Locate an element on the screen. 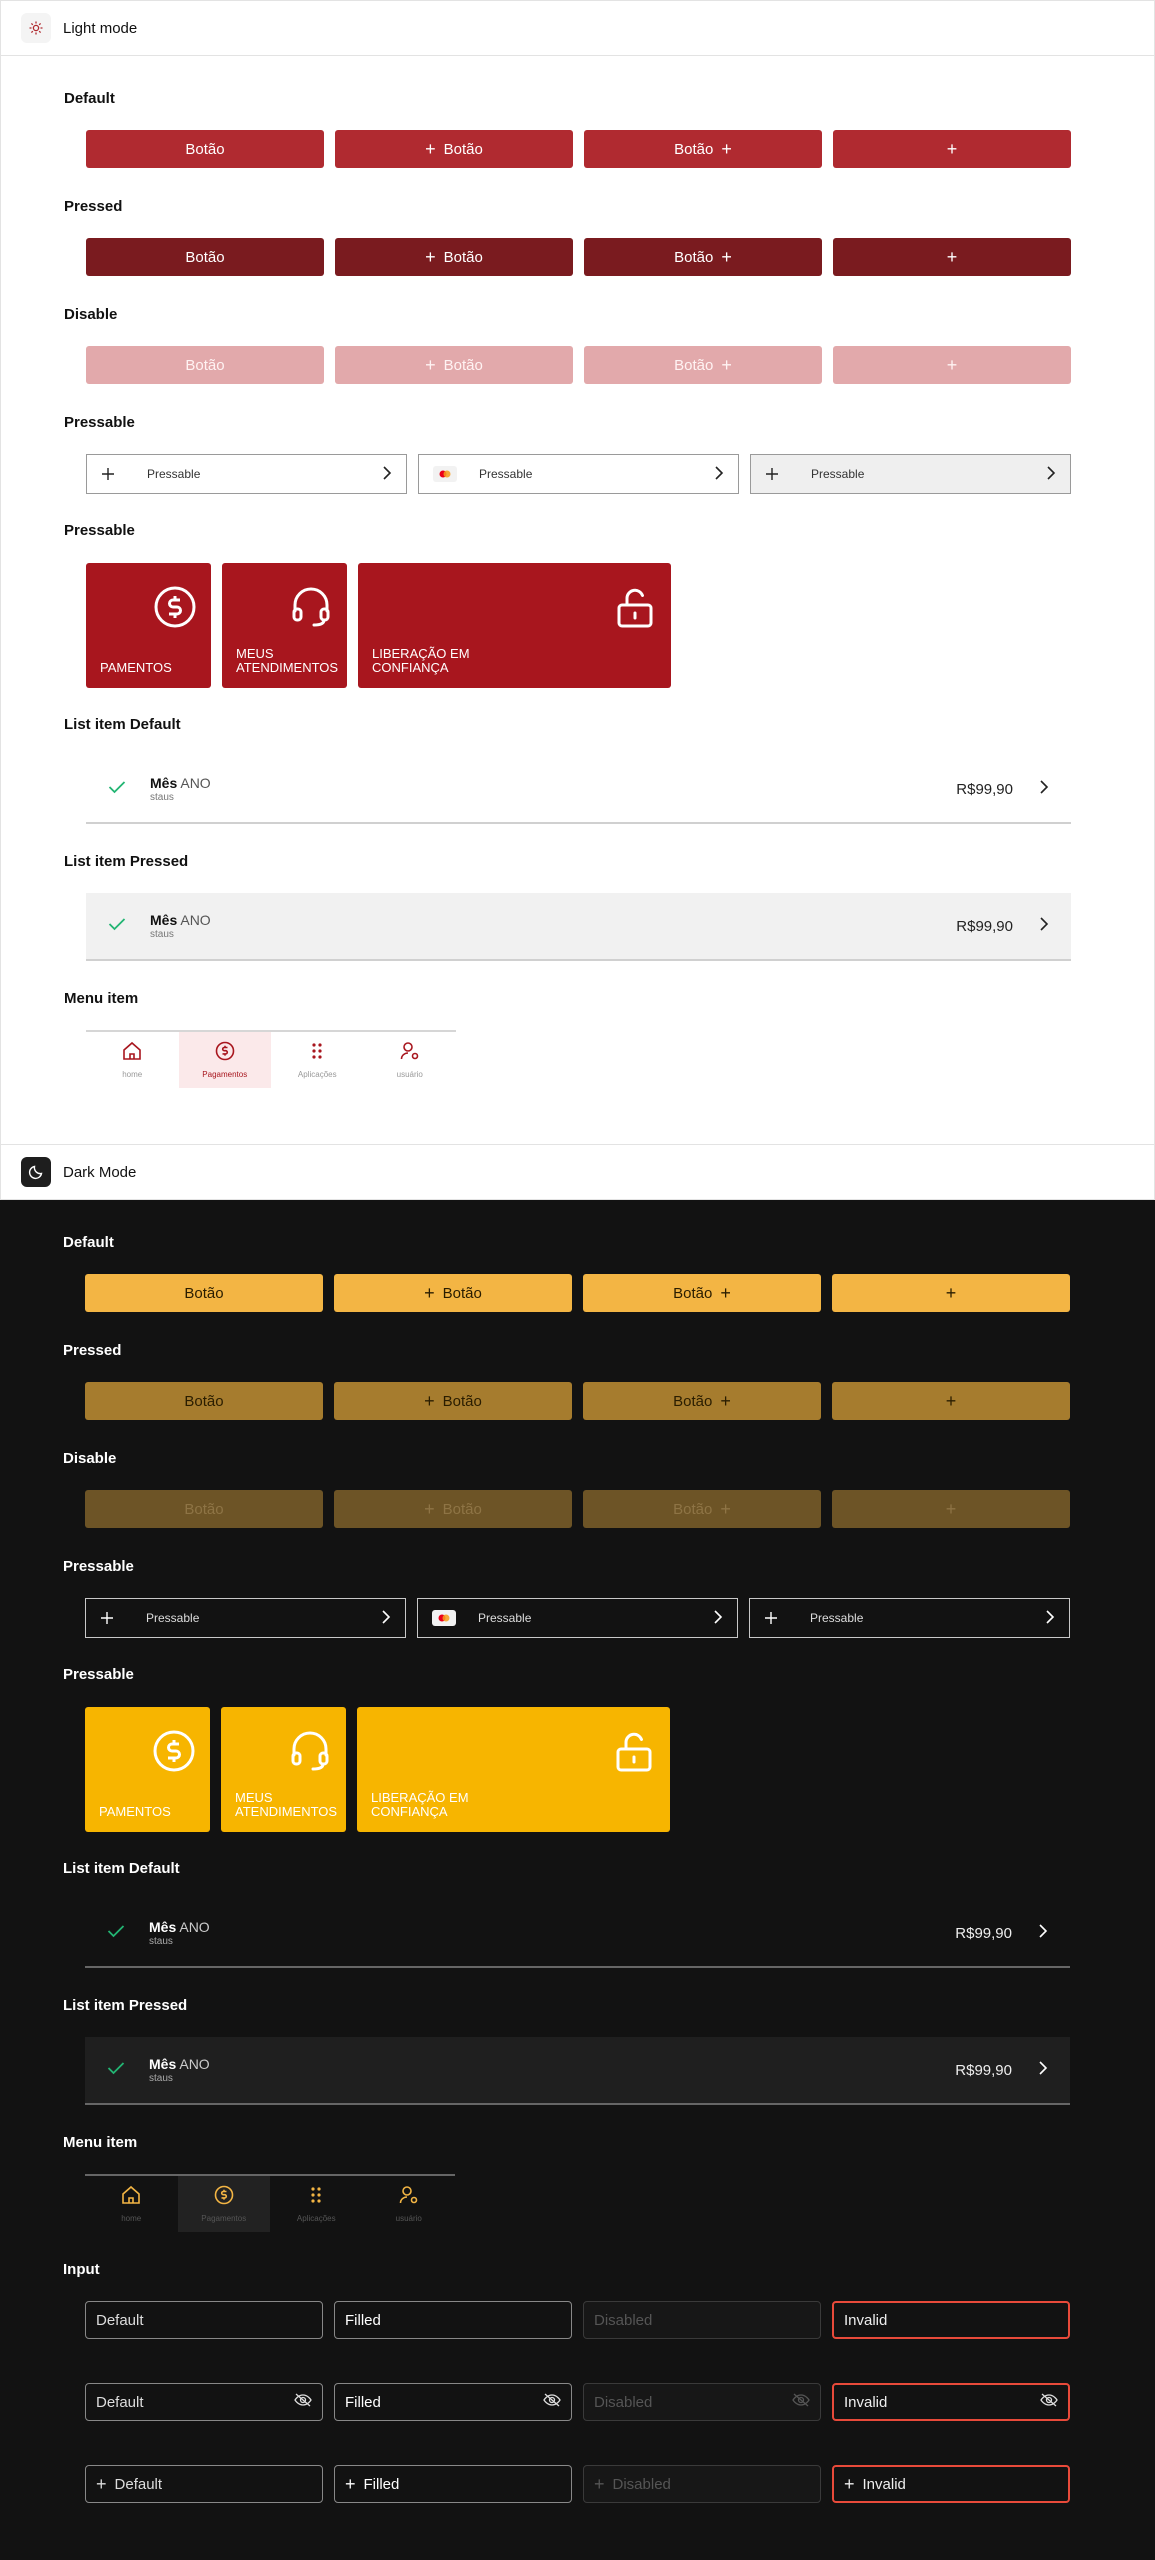 This screenshot has width=1155, height=2560. button-row-default: Botão + Botão Botão + + is located at coordinates (577, 1293).